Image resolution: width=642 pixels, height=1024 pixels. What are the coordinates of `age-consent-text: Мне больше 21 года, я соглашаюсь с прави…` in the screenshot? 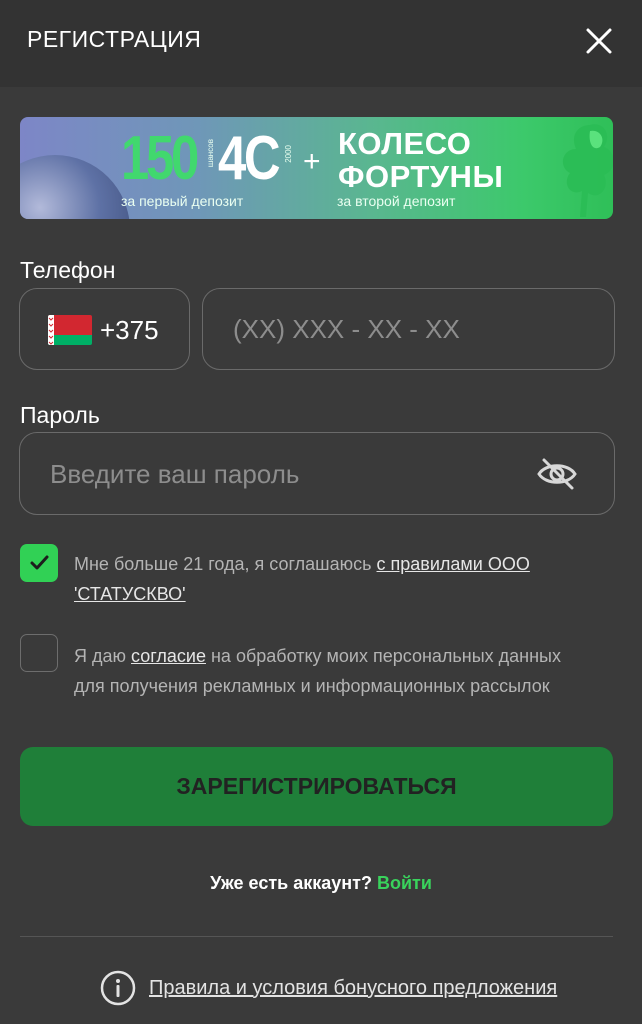 It's located at (334, 579).